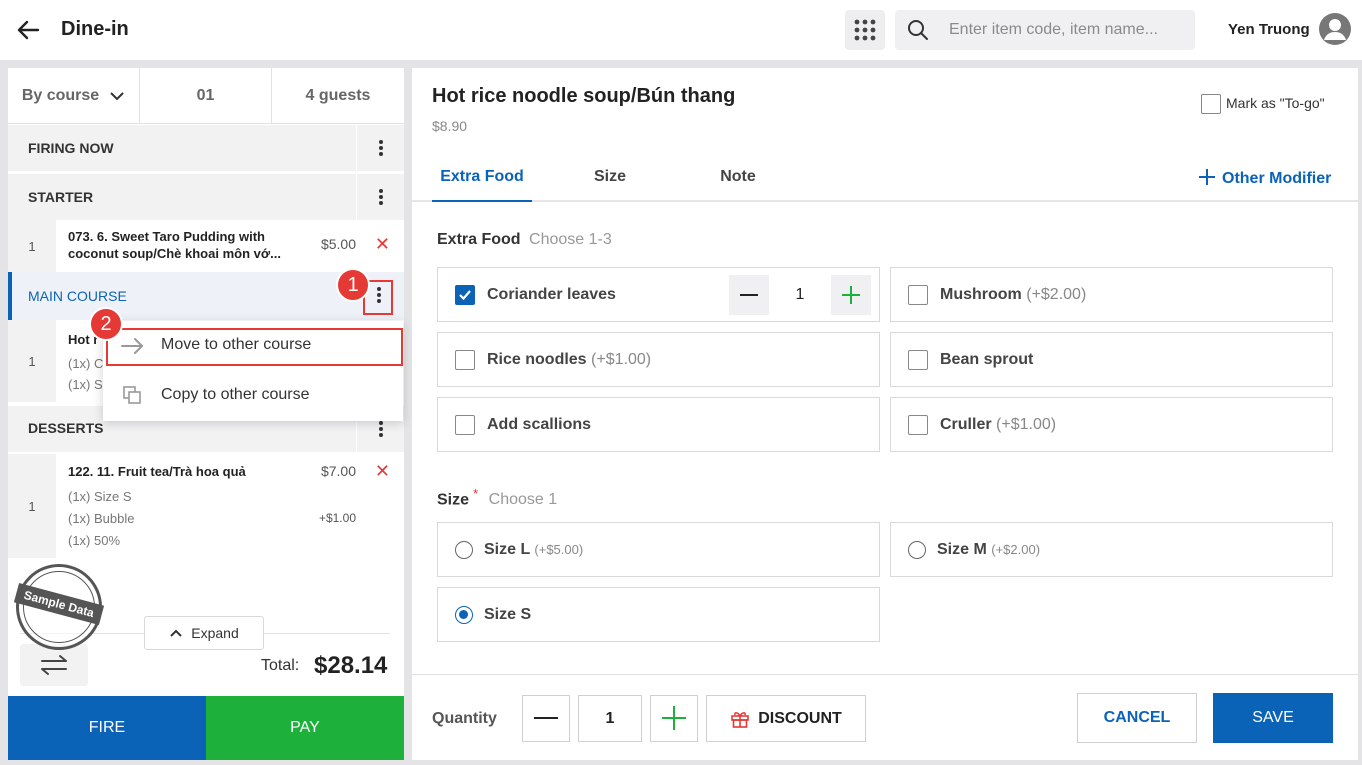 This screenshot has height=765, width=1362. What do you see at coordinates (658, 549) in the screenshot?
I see `size-option-l: Size L (+$5.00)` at bounding box center [658, 549].